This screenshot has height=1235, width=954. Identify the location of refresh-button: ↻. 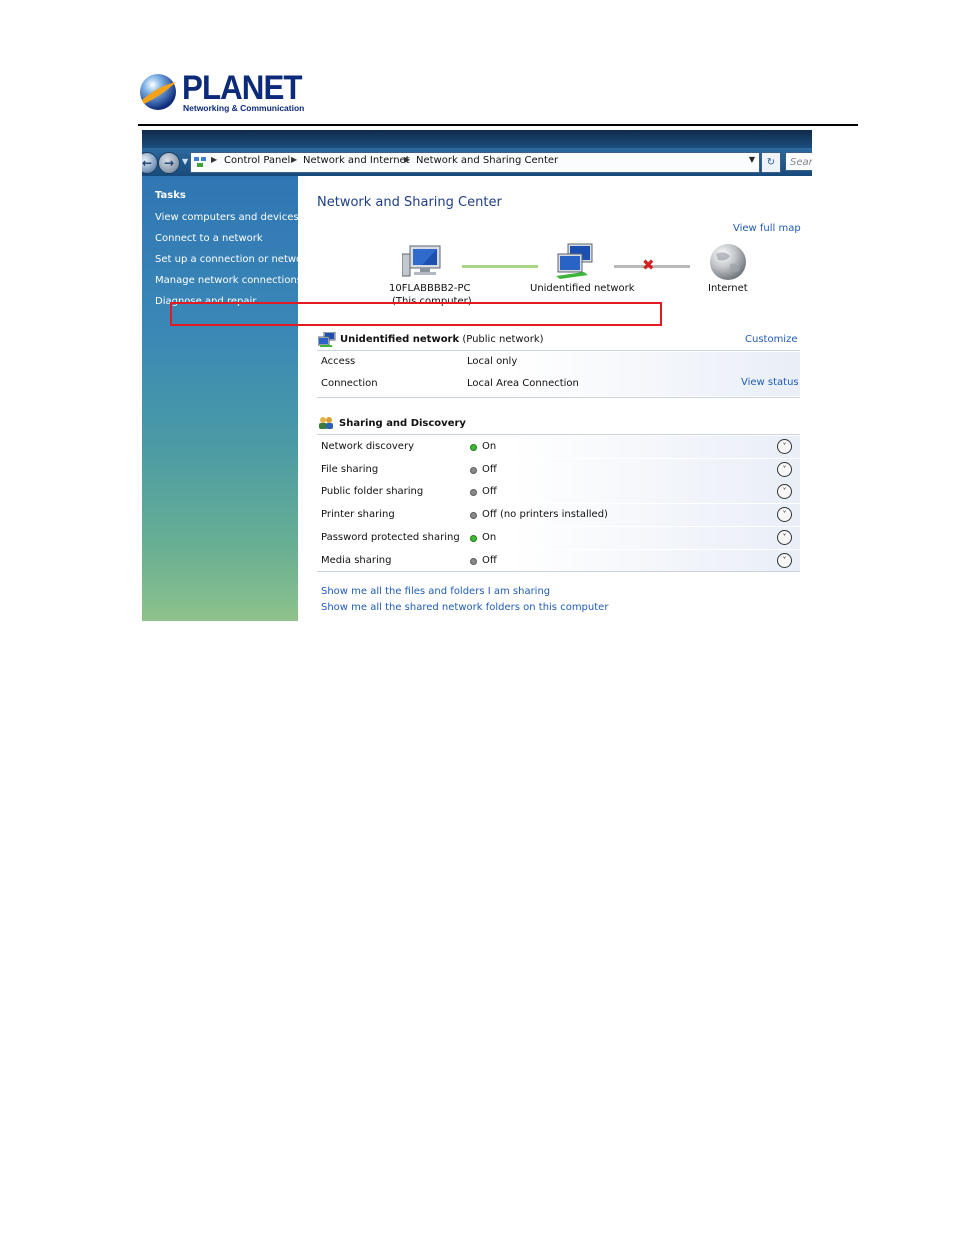
(771, 162).